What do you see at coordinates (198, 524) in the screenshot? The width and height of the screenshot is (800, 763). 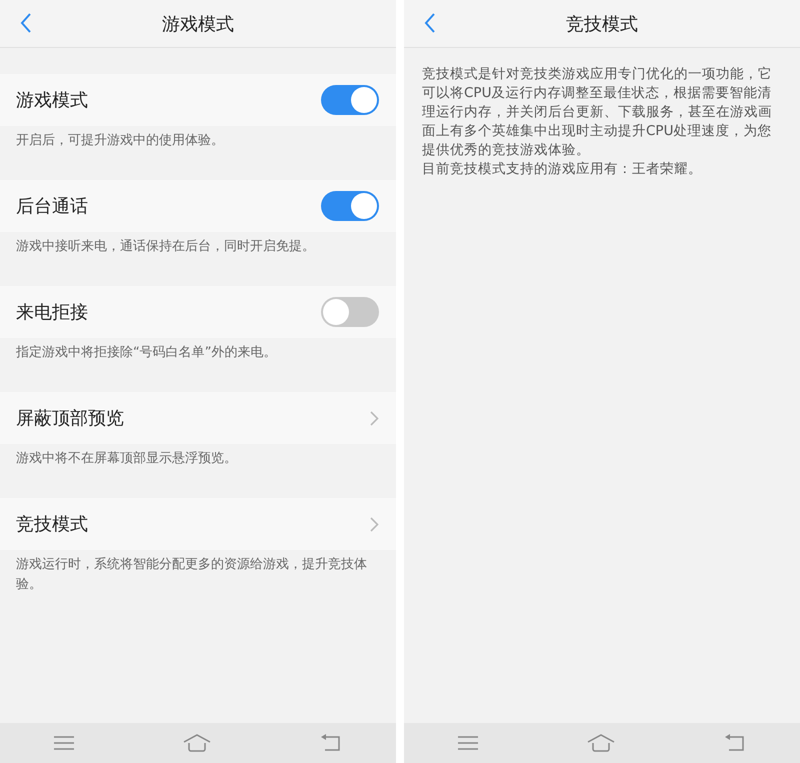 I see `setting-row: 竞技模式` at bounding box center [198, 524].